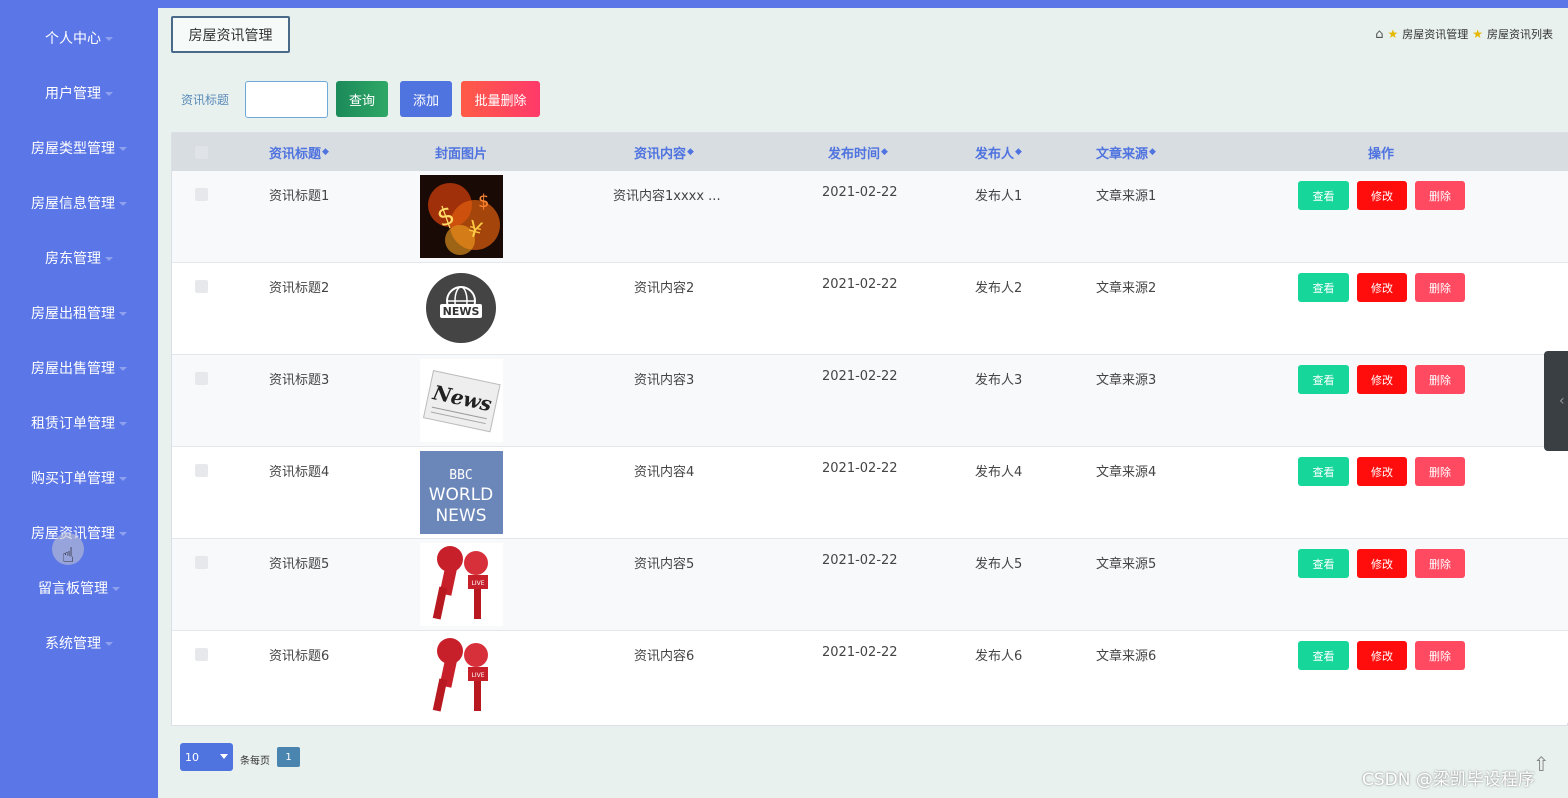 The image size is (1568, 798). Describe the element at coordinates (79, 257) in the screenshot. I see `sidebar-item-landlord: 房东管理` at that location.